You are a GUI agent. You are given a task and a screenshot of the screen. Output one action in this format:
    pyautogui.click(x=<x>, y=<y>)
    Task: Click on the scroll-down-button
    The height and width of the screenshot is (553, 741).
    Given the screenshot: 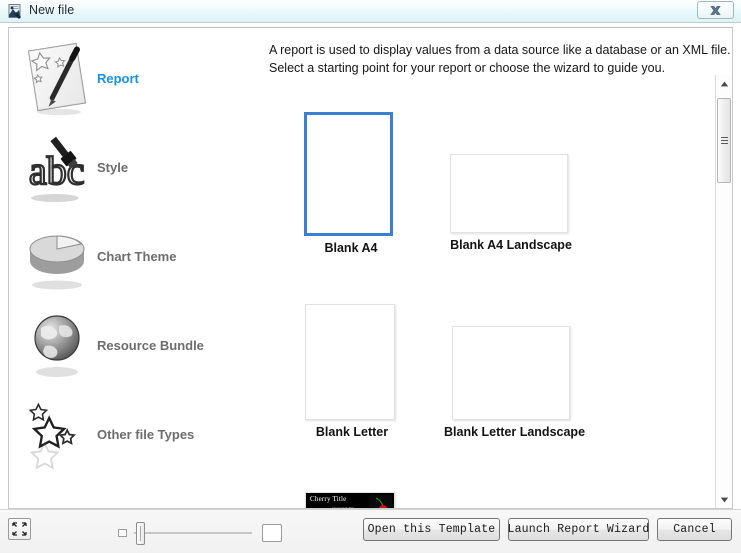 What is the action you would take?
    pyautogui.click(x=724, y=499)
    